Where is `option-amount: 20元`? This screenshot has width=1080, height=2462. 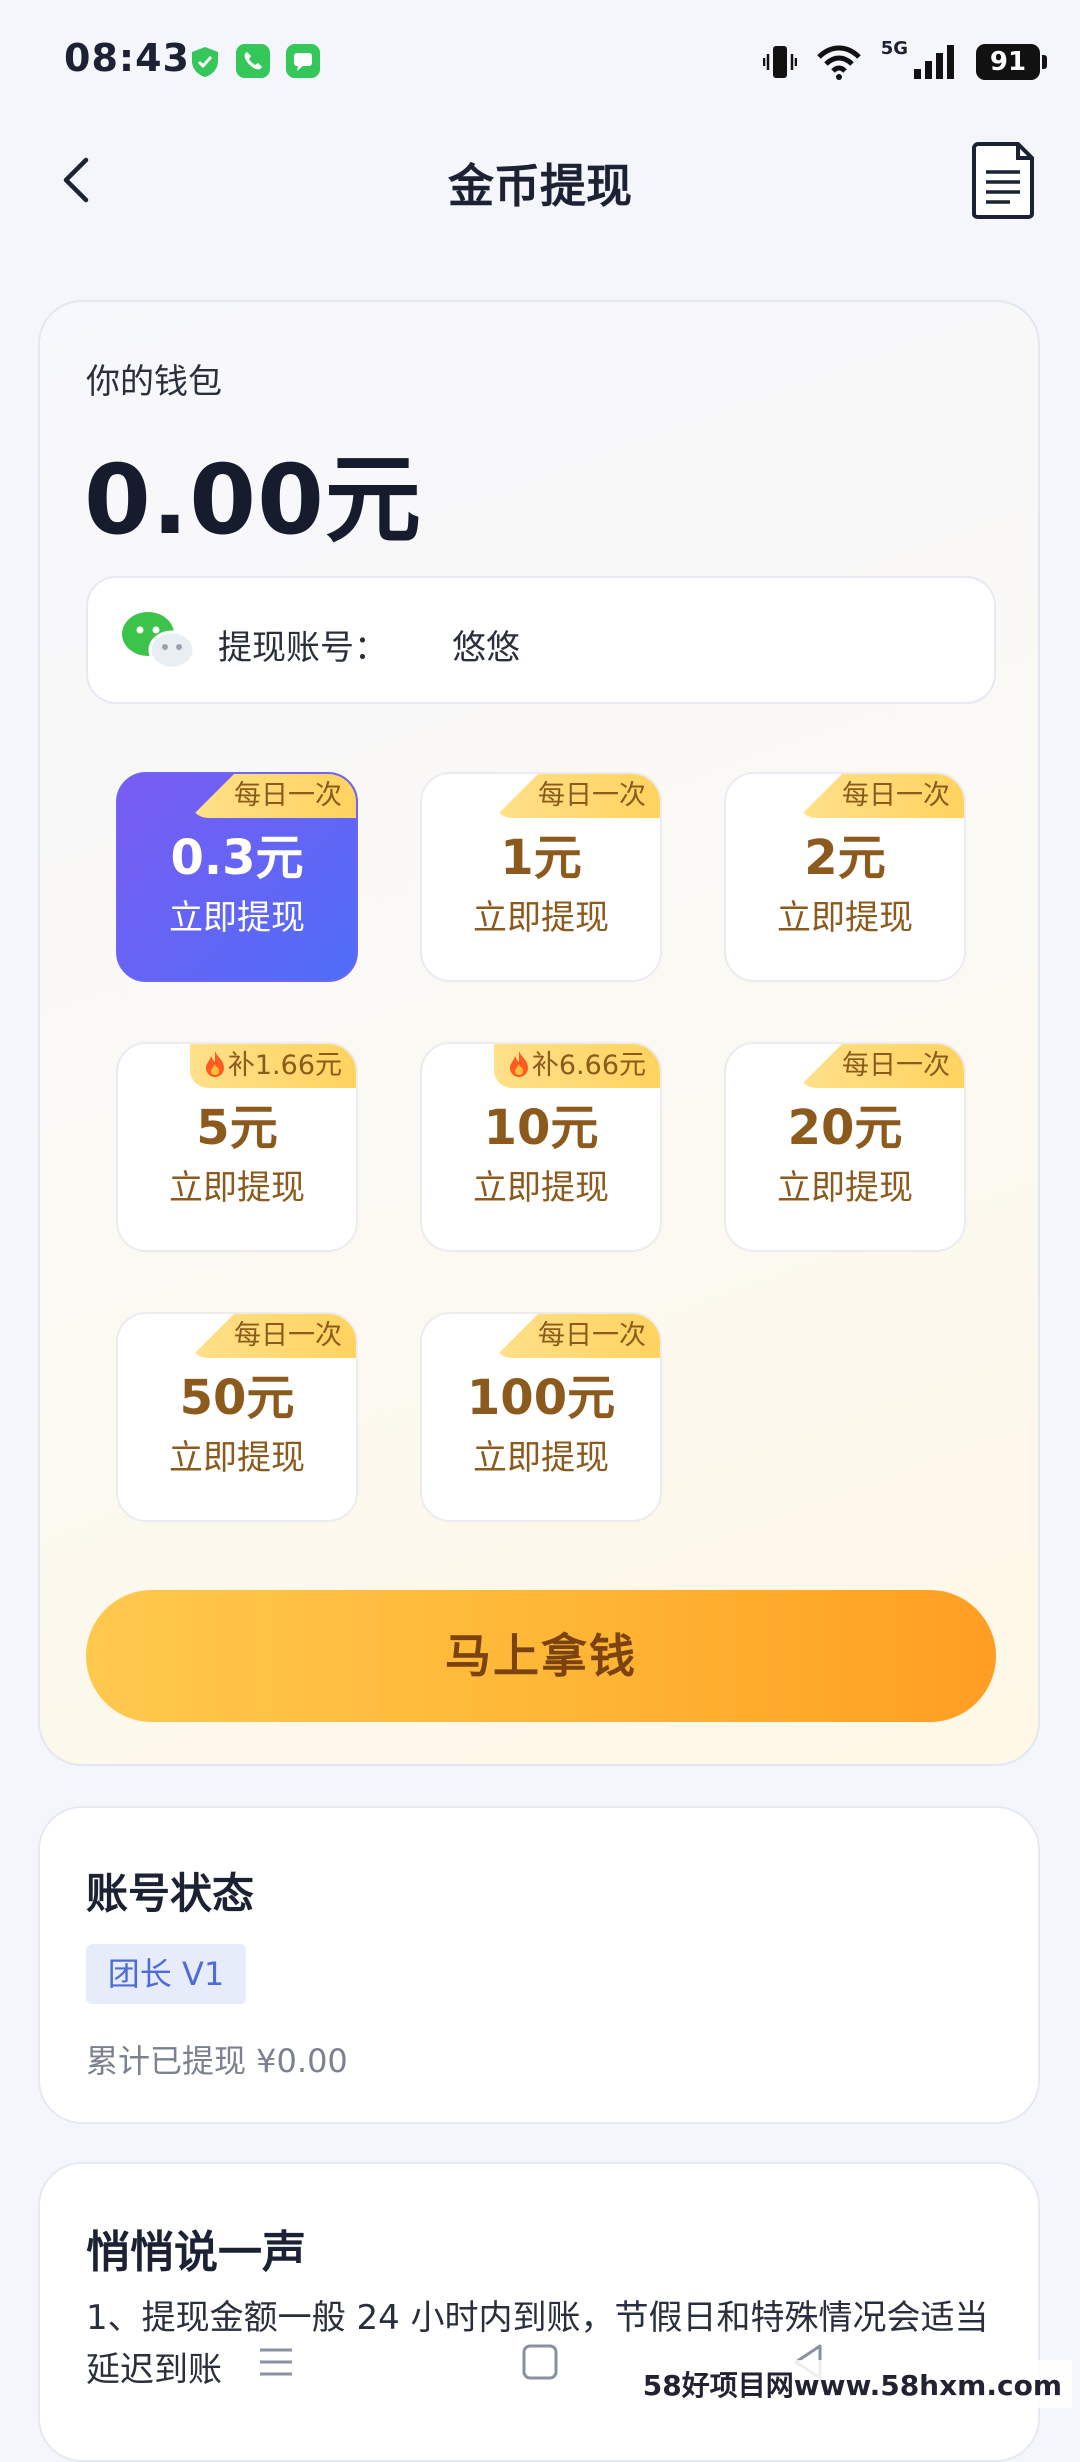
option-amount: 20元 is located at coordinates (845, 1128).